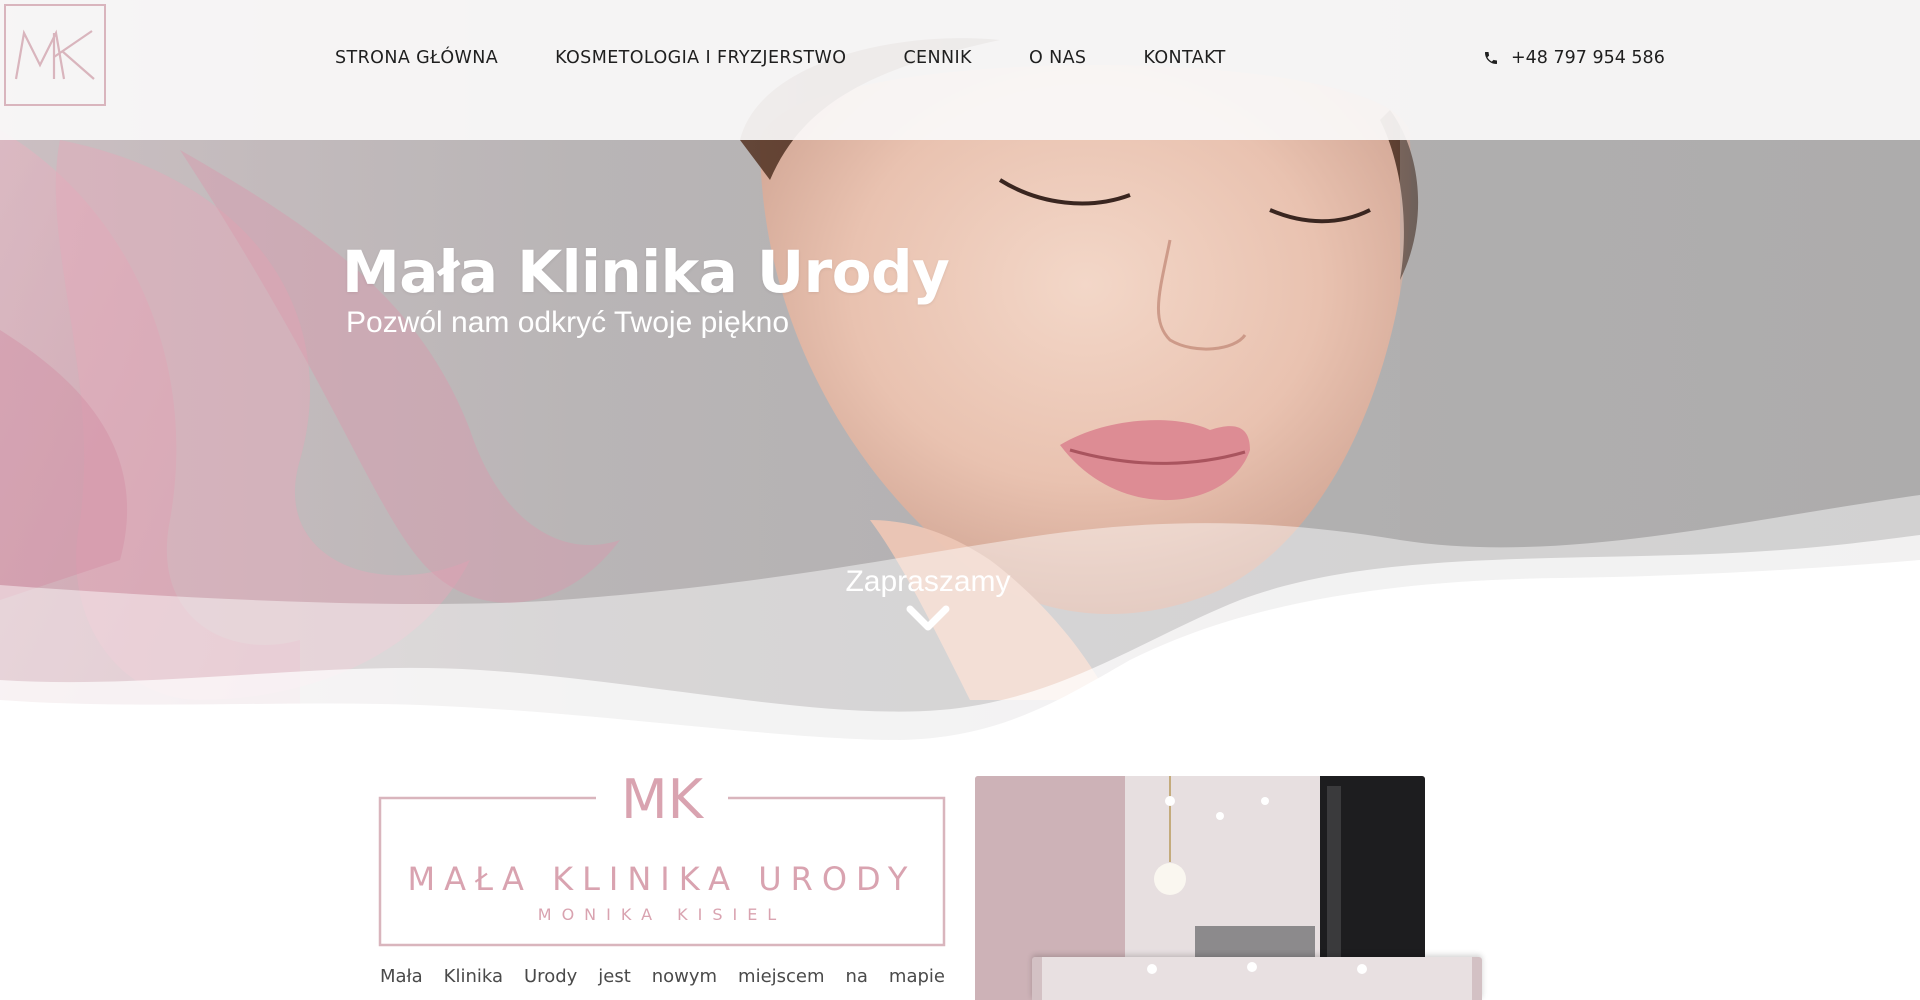 Image resolution: width=1920 pixels, height=1000 pixels. I want to click on mk-monogram-icon, so click(54, 54).